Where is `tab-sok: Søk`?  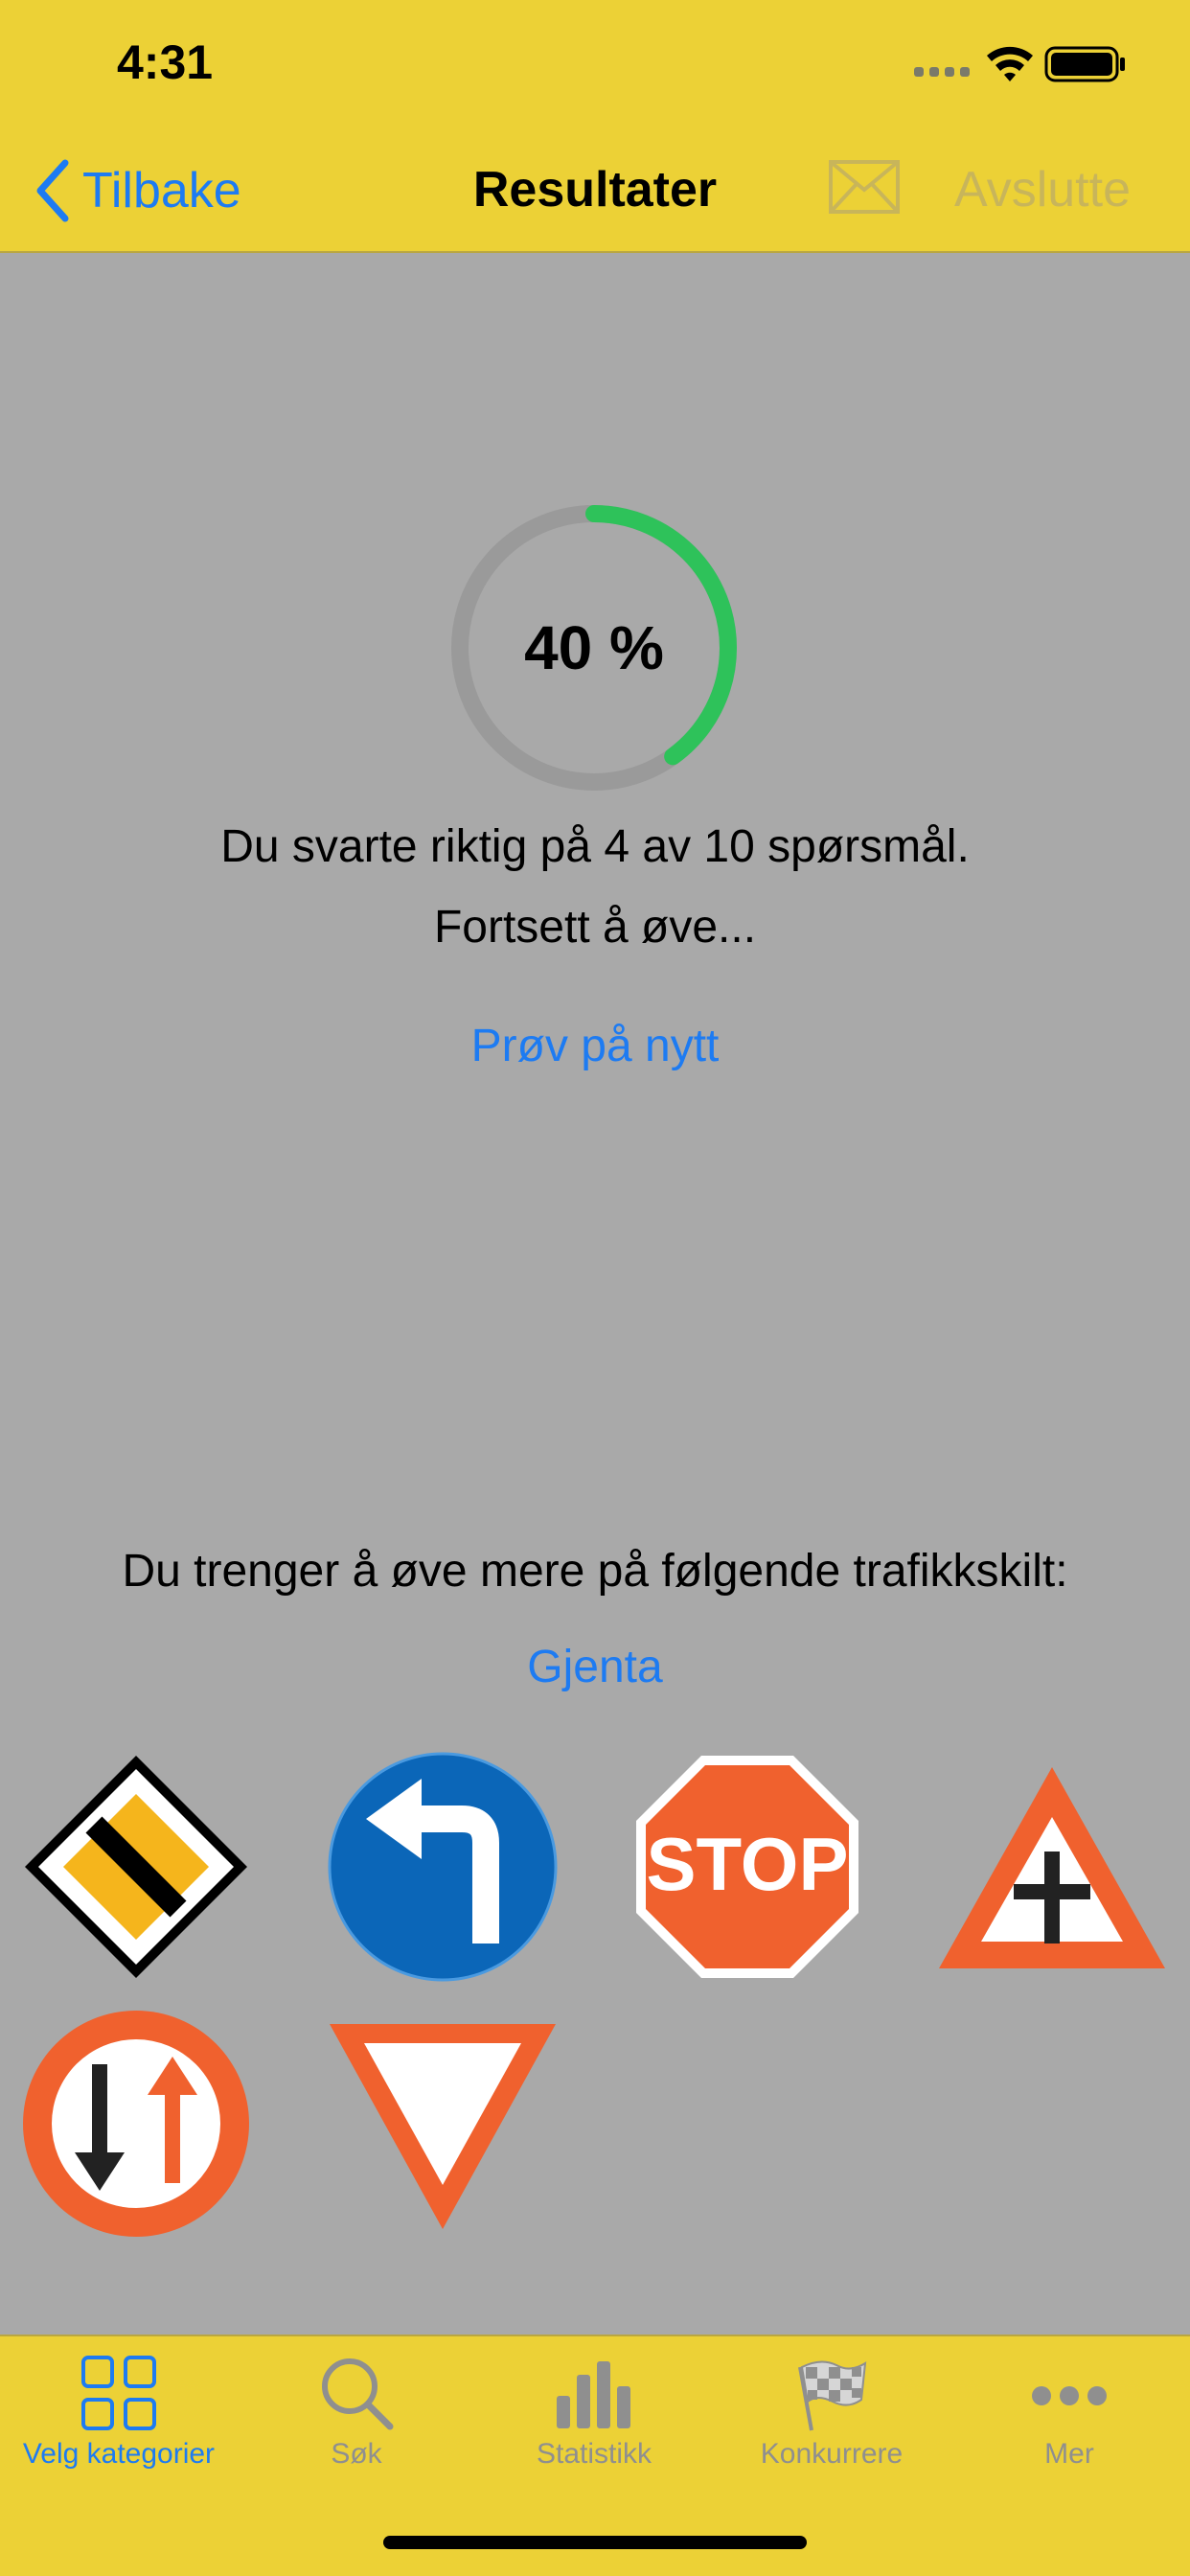
tab-sok: Søk is located at coordinates (357, 2412).